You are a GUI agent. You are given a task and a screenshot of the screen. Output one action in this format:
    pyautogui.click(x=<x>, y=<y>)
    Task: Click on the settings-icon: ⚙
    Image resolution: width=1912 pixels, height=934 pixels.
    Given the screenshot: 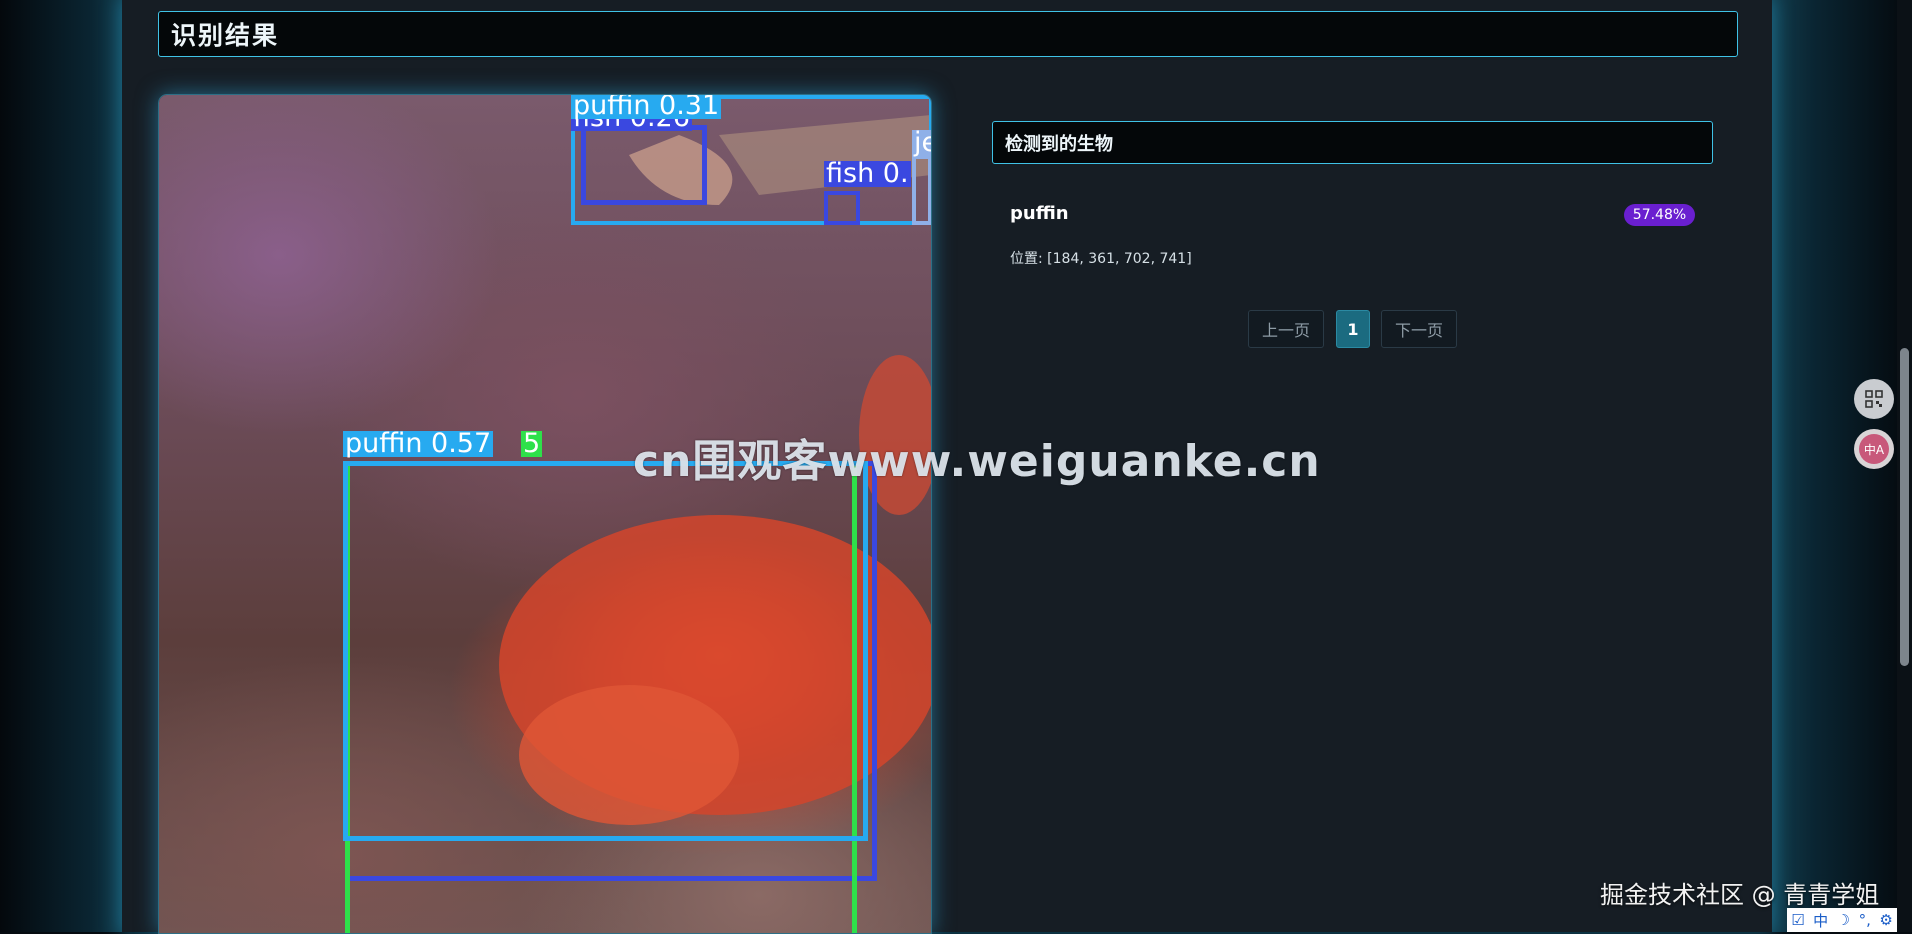 What is the action you would take?
    pyautogui.click(x=1885, y=920)
    